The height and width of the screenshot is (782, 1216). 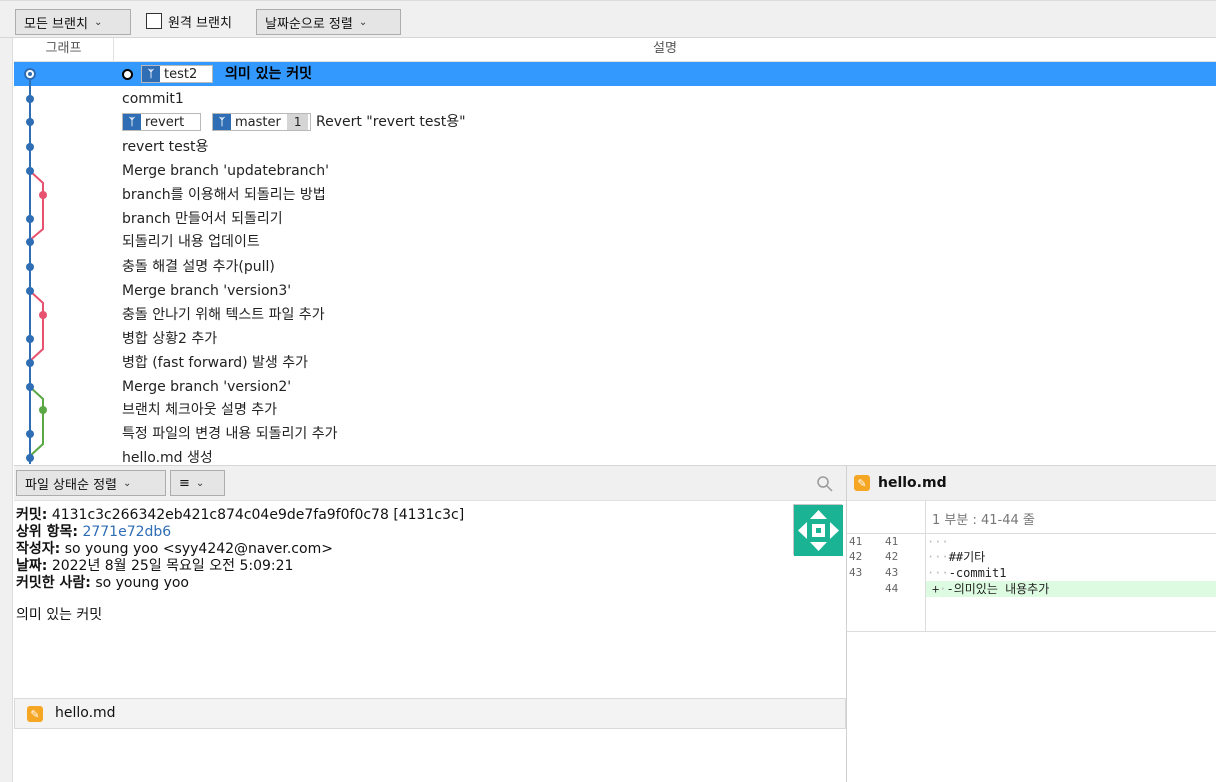 What do you see at coordinates (170, 339) in the screenshot?
I see `commit-message: 병합 상황2 추가` at bounding box center [170, 339].